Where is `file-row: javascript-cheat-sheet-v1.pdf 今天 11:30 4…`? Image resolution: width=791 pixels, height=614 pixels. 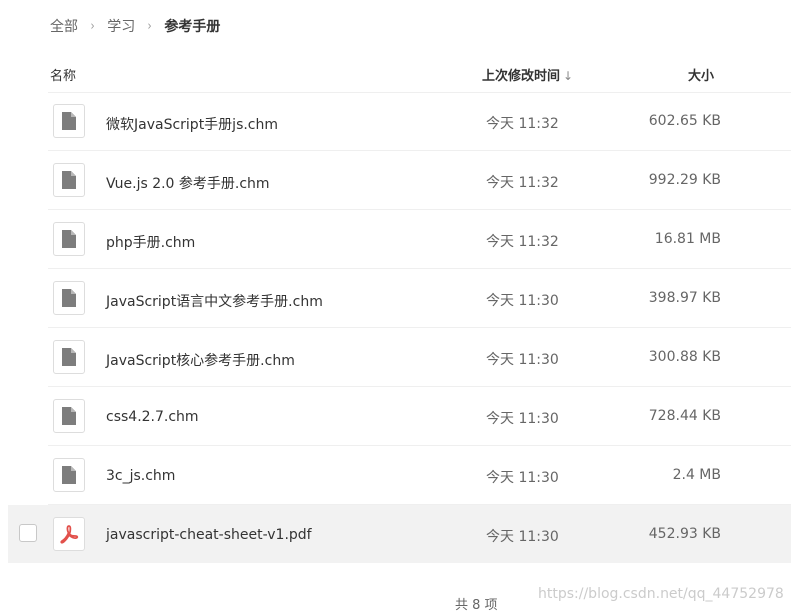
file-row: javascript-cheat-sheet-v1.pdf 今天 11:30 4… is located at coordinates (399, 534).